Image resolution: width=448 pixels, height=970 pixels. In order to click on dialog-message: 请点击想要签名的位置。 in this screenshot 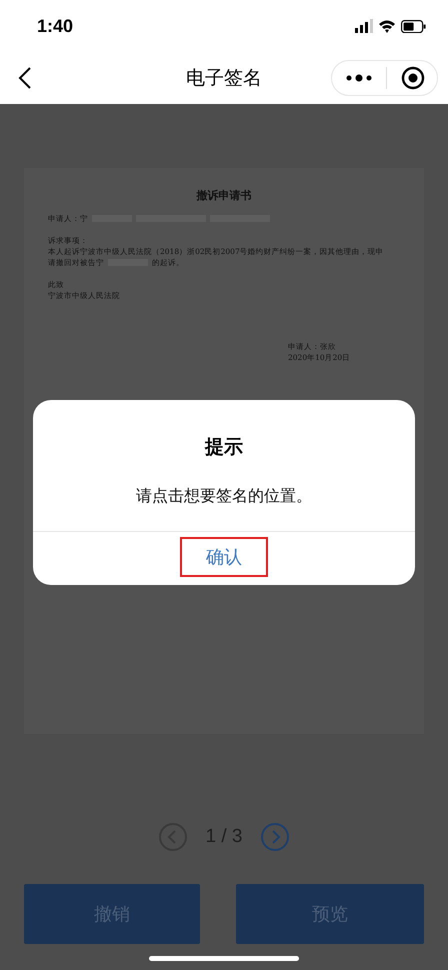, I will do `click(224, 496)`.